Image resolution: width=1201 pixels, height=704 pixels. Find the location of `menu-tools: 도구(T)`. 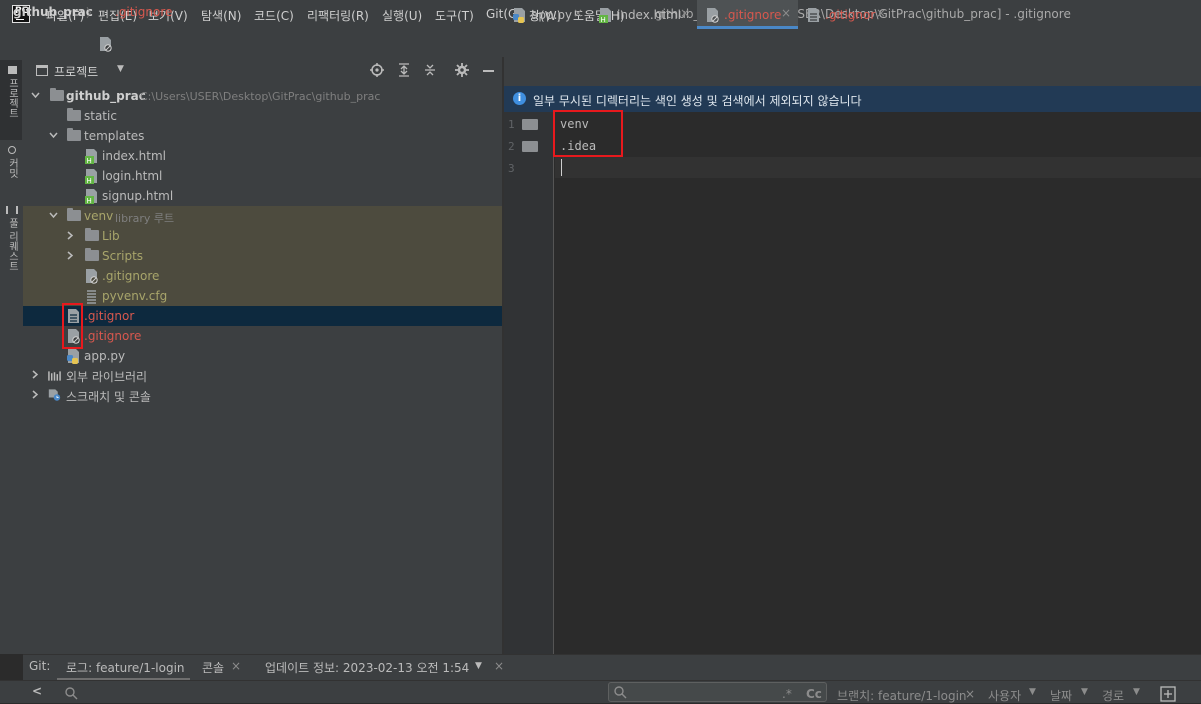

menu-tools: 도구(T) is located at coordinates (454, 15).